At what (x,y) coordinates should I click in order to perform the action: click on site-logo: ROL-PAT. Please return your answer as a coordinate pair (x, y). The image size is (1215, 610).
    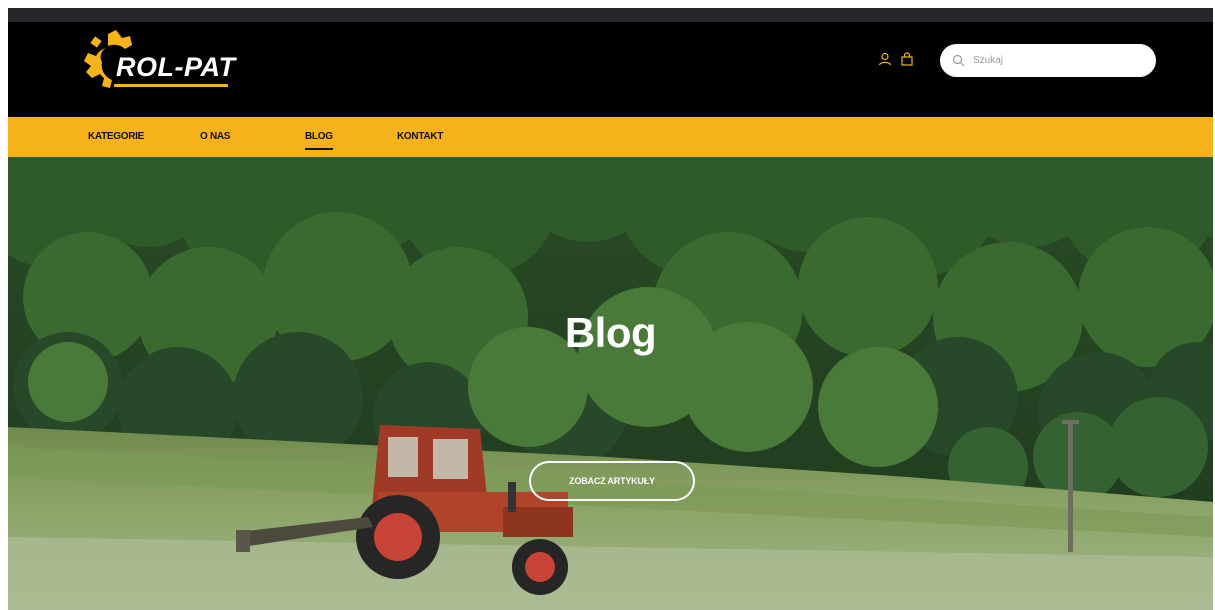
    Looking at the image, I should click on (158, 60).